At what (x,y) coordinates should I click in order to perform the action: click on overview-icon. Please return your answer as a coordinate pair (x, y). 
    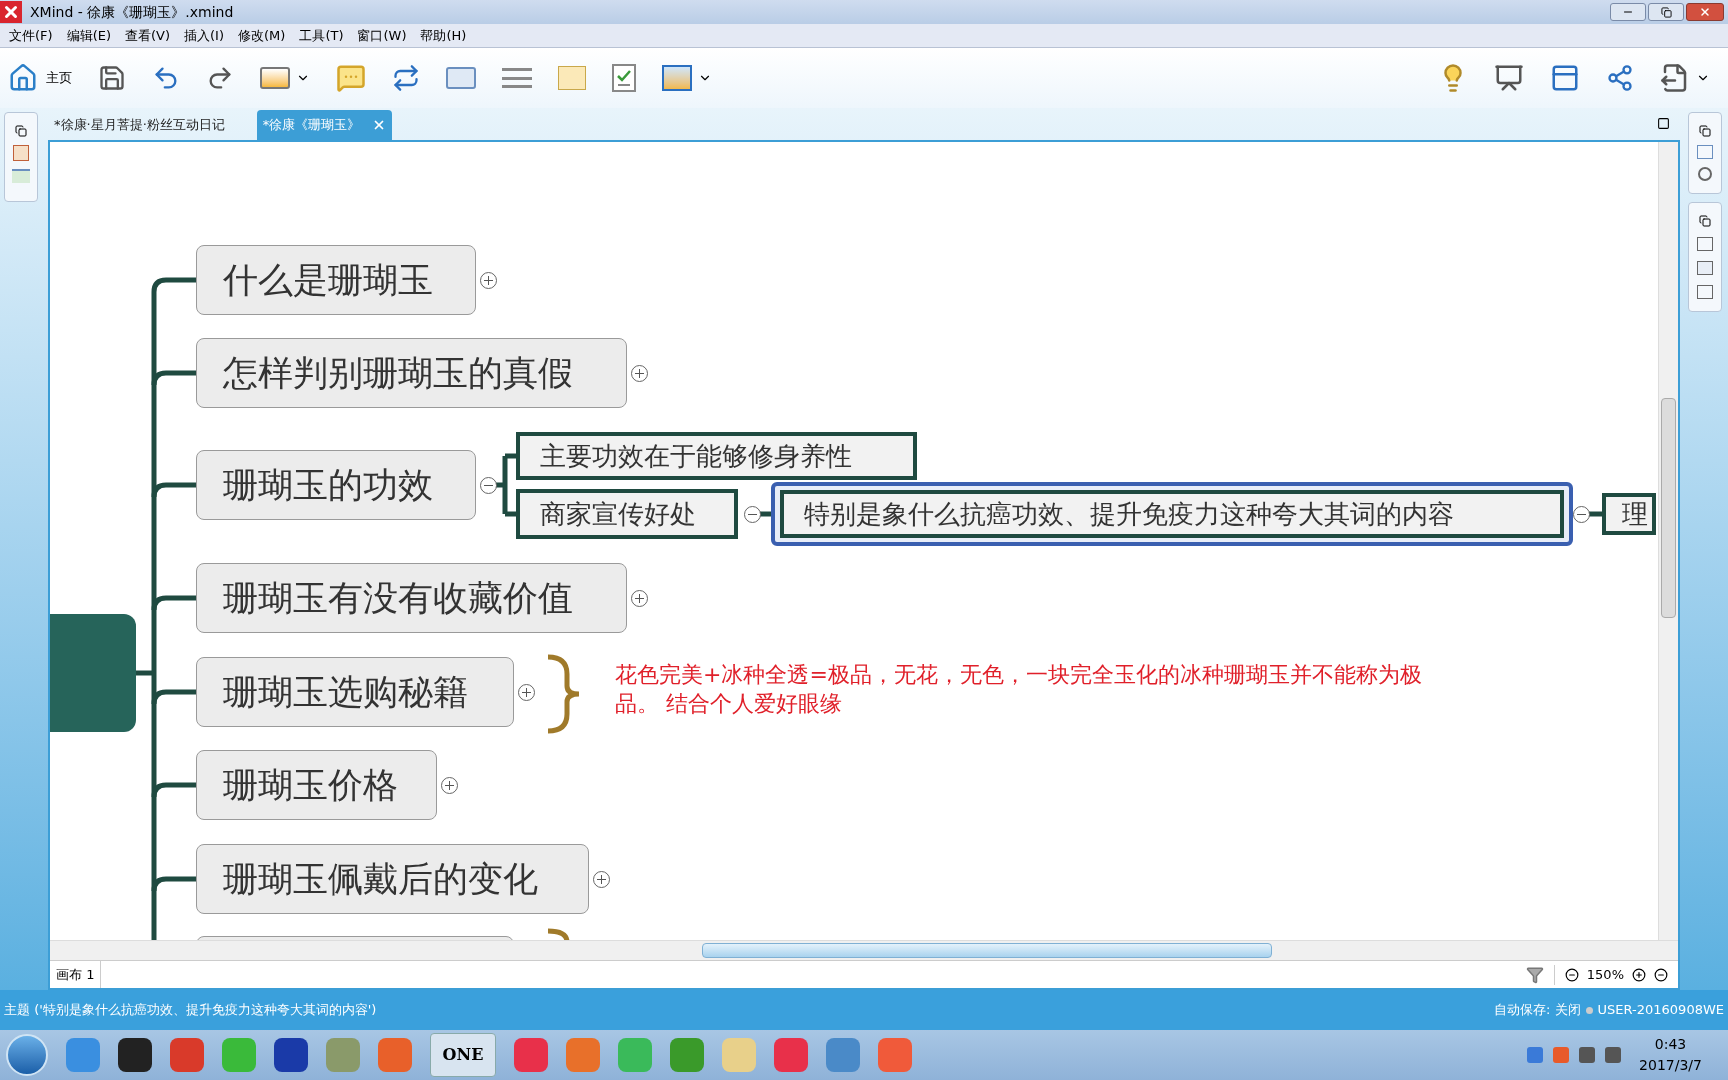
    Looking at the image, I should click on (21, 153).